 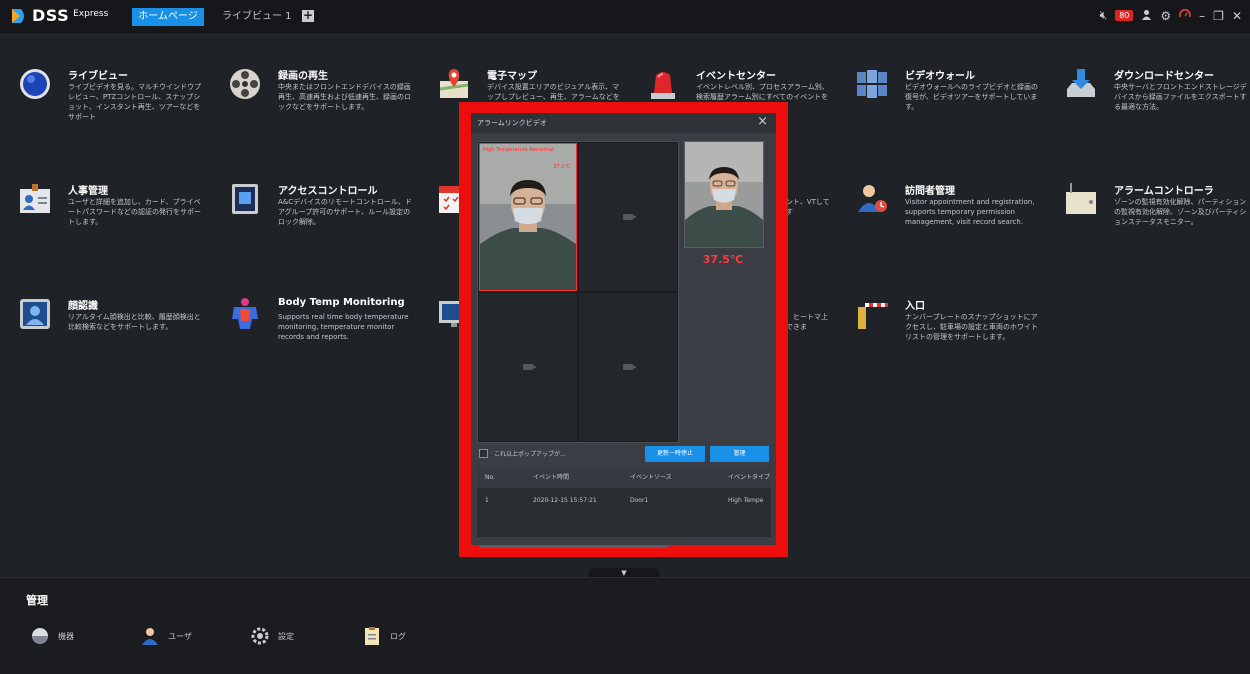 I want to click on personnel-card-icon, so click(x=35, y=199).